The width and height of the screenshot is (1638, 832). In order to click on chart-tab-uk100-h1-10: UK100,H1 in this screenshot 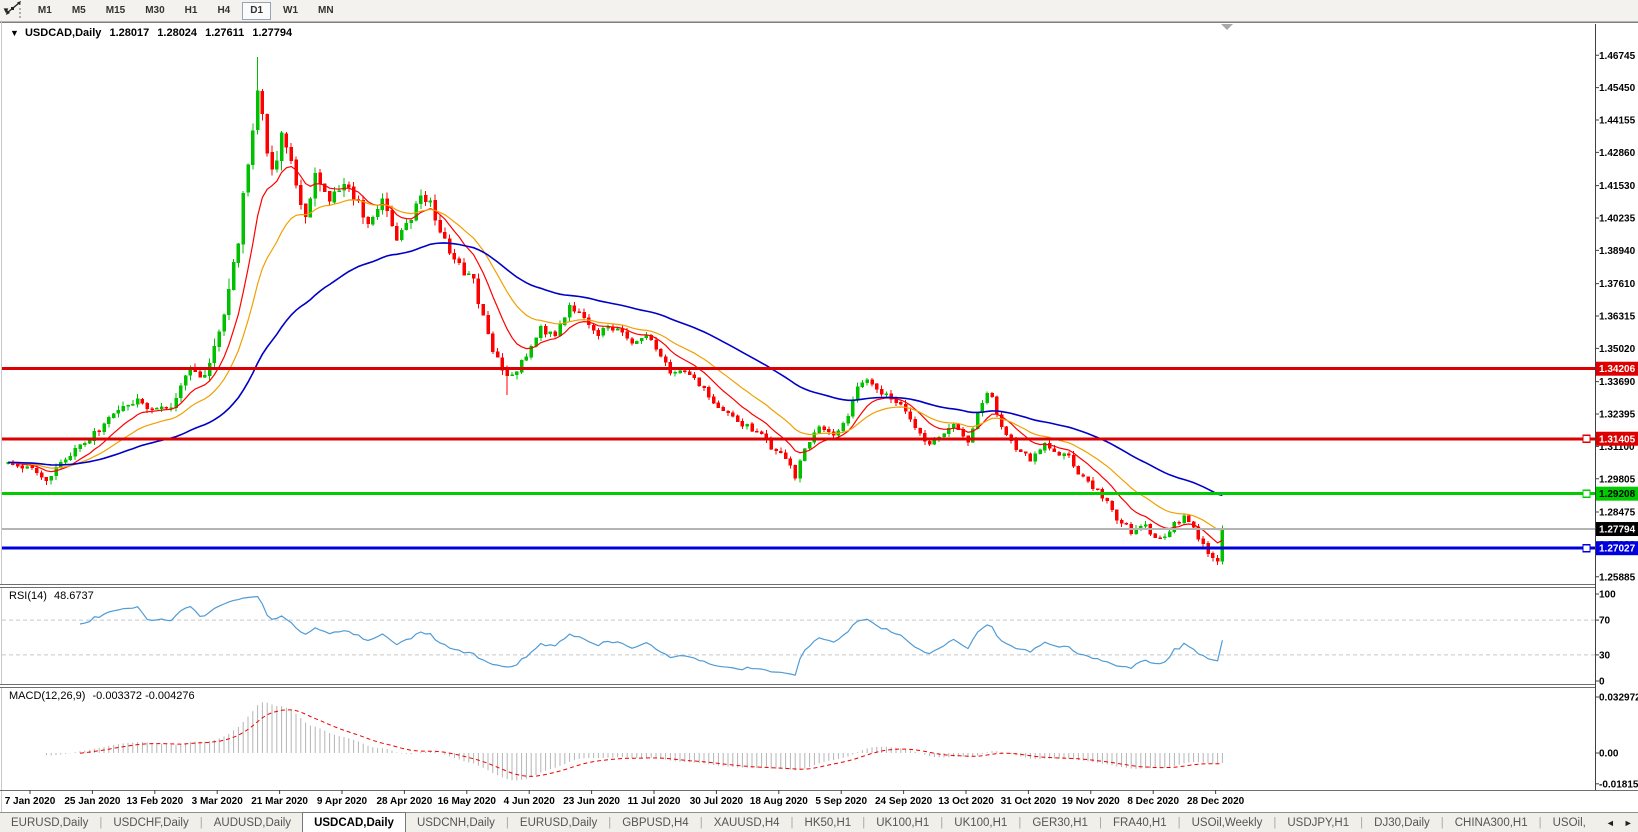, I will do `click(980, 822)`.